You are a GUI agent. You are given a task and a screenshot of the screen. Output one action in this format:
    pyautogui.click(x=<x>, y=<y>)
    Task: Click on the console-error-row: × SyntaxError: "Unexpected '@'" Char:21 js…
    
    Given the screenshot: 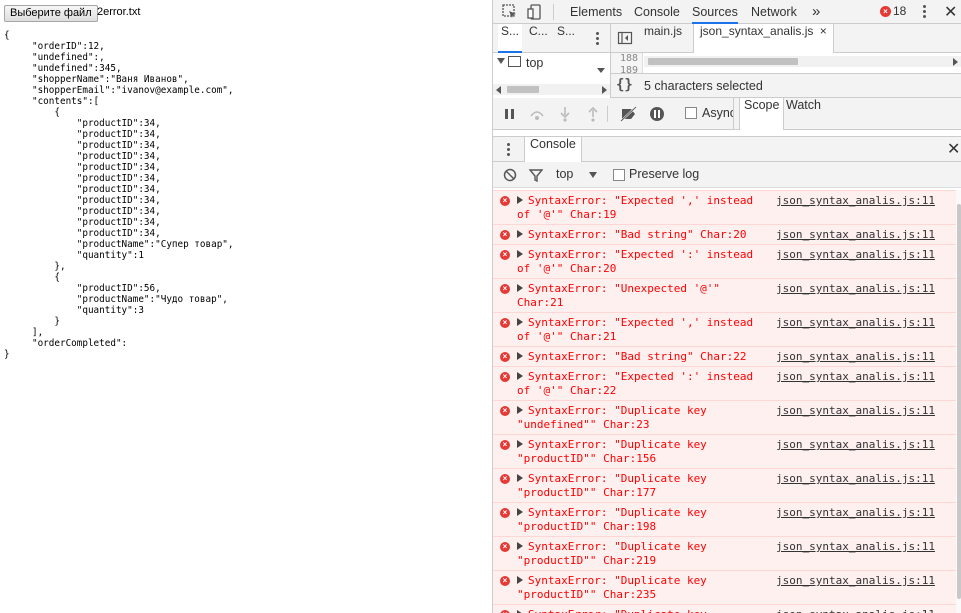 What is the action you would take?
    pyautogui.click(x=724, y=295)
    